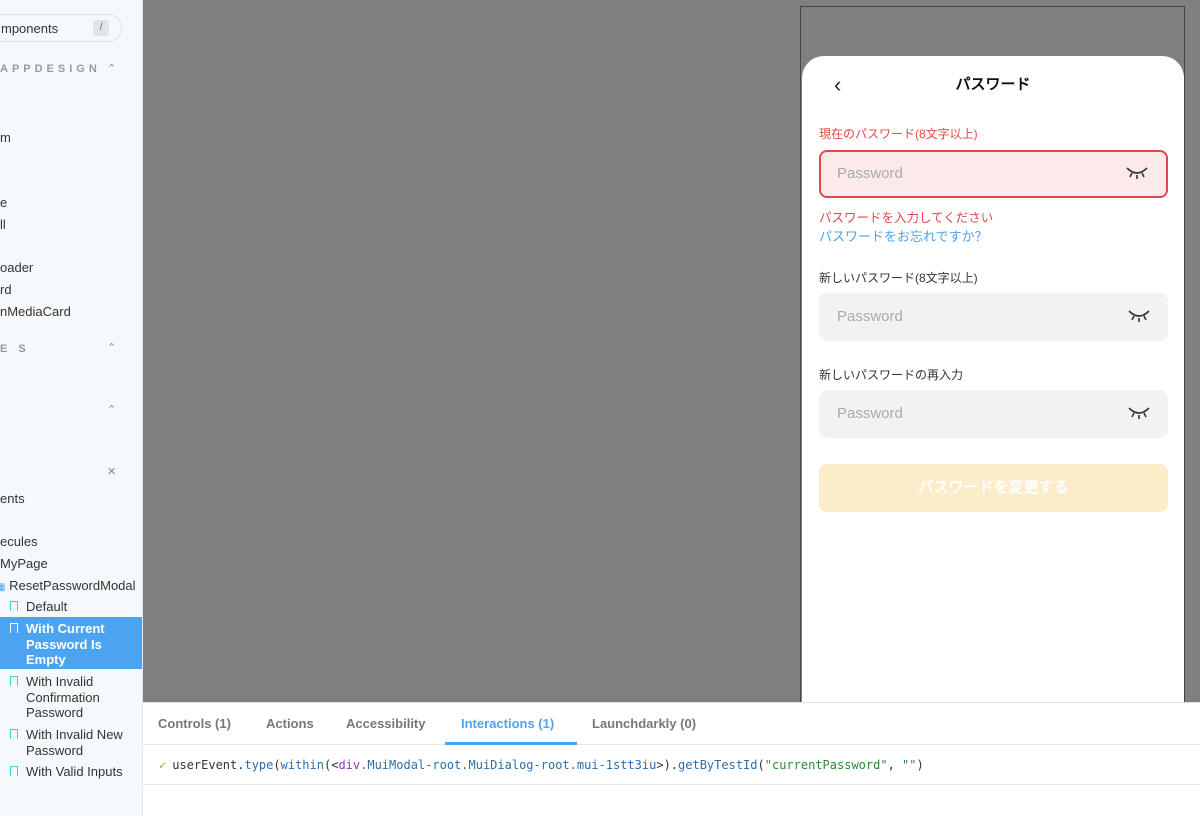 The width and height of the screenshot is (1200, 816). Describe the element at coordinates (2, 587) in the screenshot. I see `component-icon: ▦` at that location.